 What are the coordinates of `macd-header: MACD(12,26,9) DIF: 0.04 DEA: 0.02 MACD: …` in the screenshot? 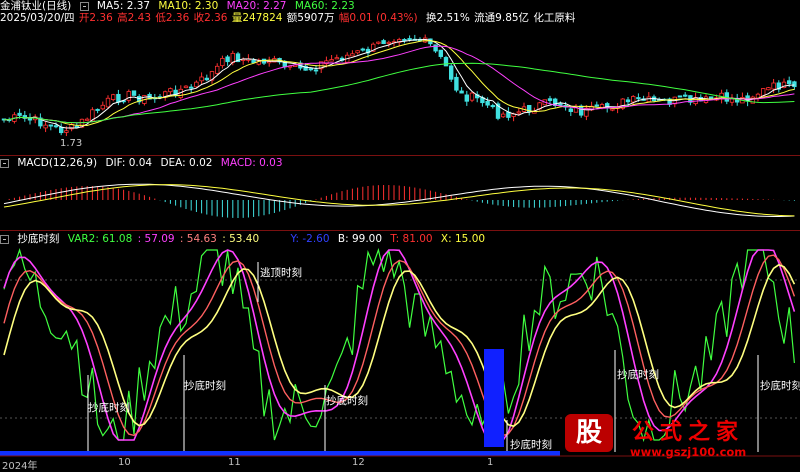 It's located at (144, 163).